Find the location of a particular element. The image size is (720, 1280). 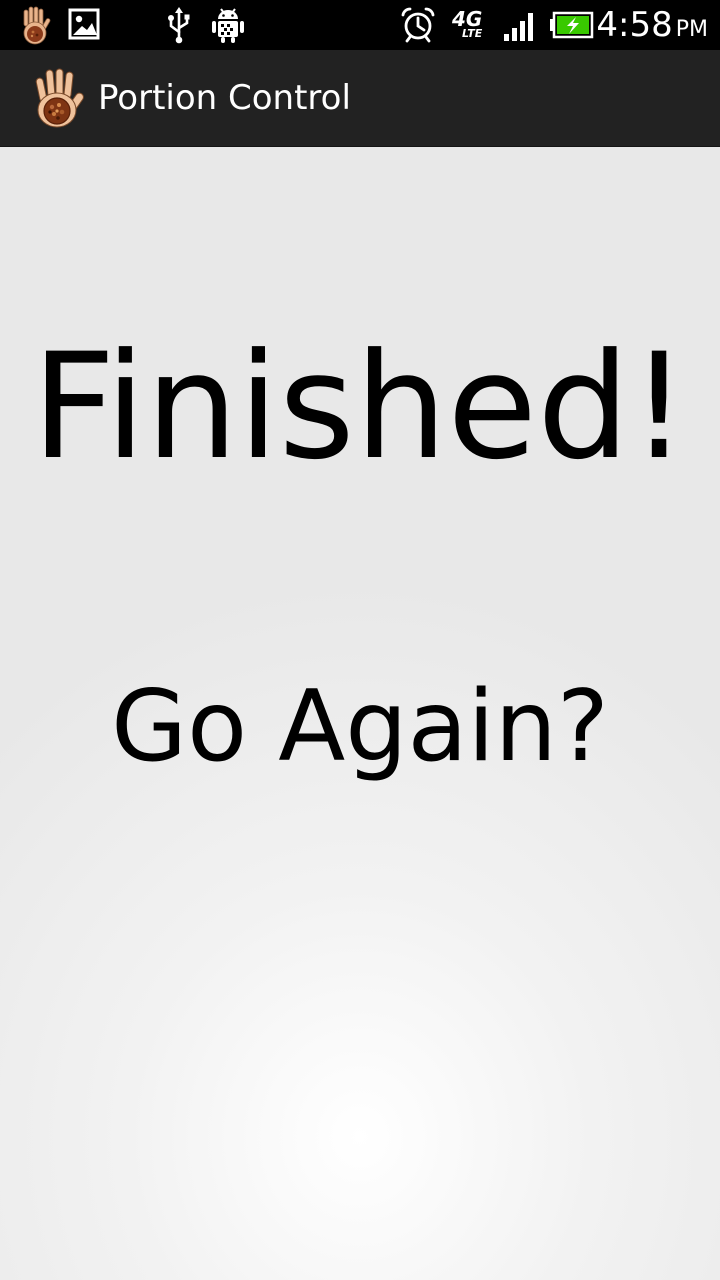

alarm-icon is located at coordinates (418, 25).